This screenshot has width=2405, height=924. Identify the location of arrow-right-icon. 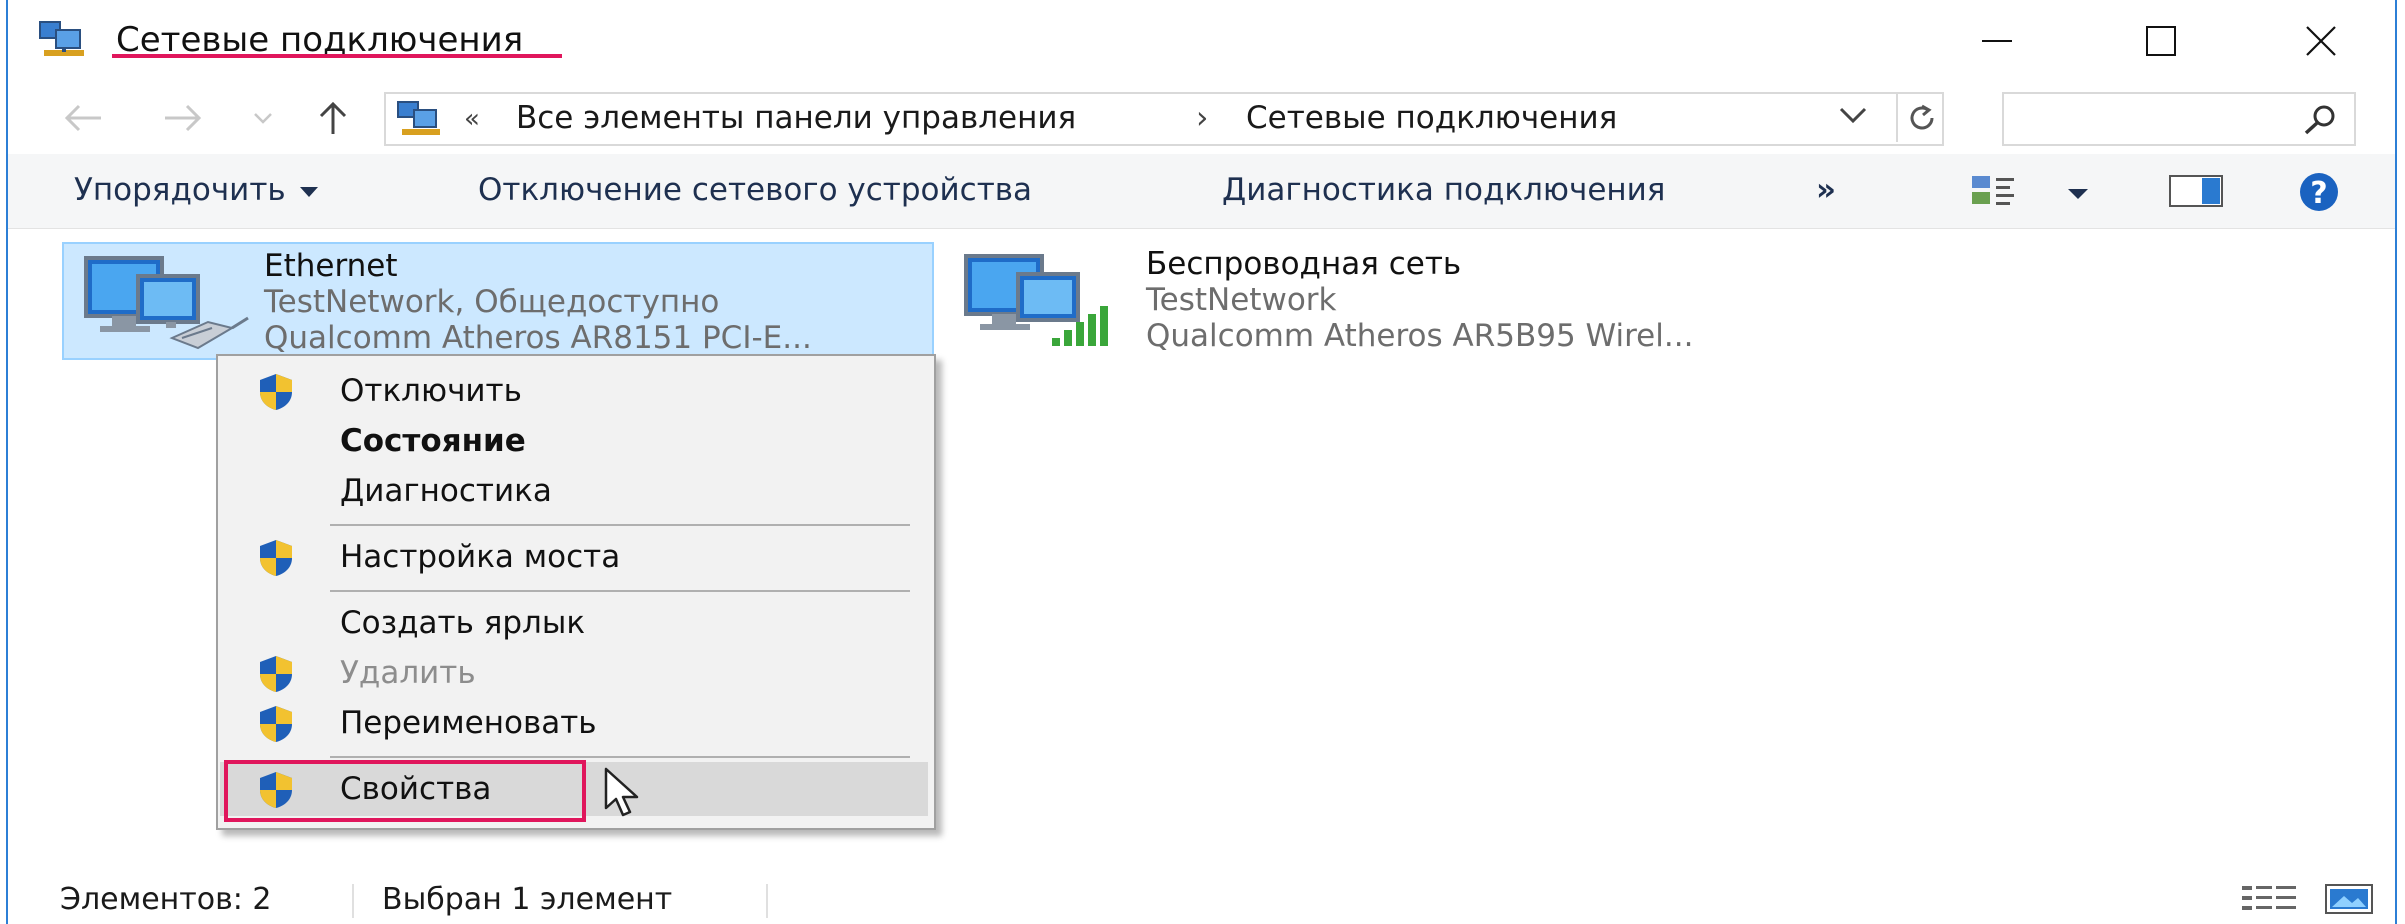
(183, 118).